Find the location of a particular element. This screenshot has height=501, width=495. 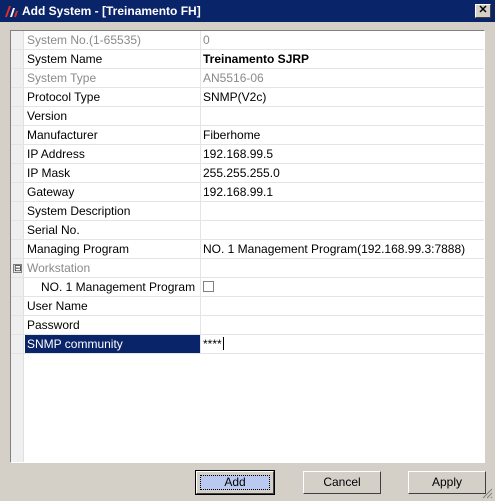

add-button: Add is located at coordinates (235, 482).